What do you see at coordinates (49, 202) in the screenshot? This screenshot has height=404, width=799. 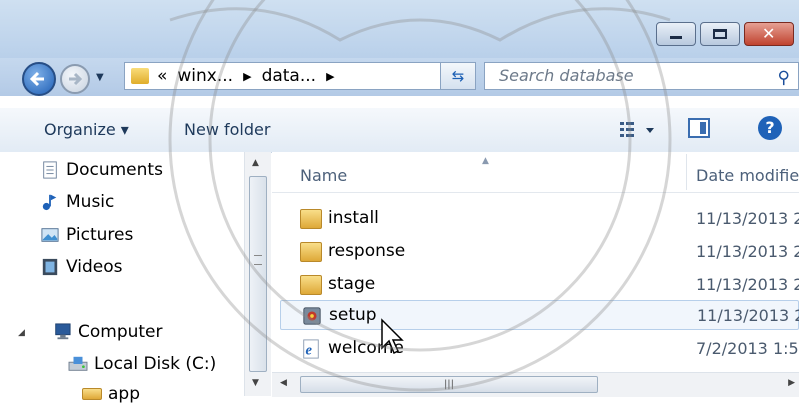 I see `music-icon` at bounding box center [49, 202].